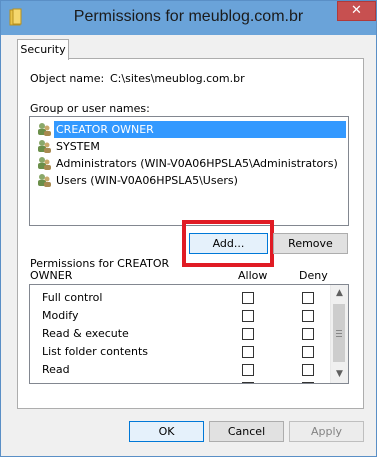  I want to click on list-item-creator-owner: CREATOR OWNER, so click(189, 129).